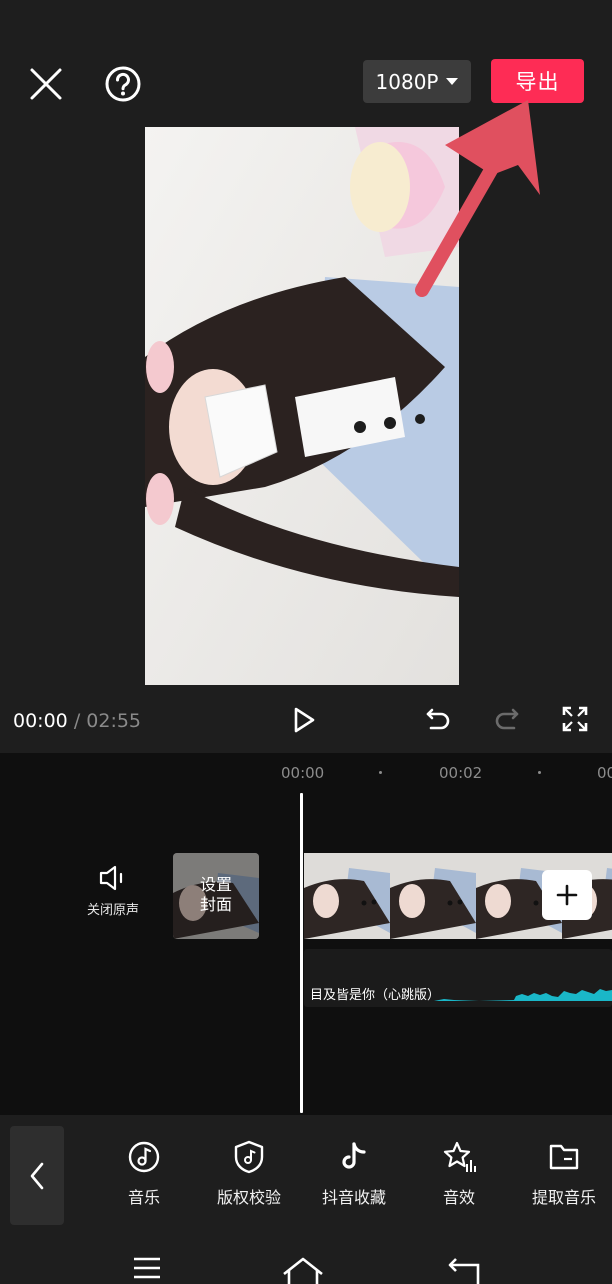 This screenshot has width=612, height=1284. Describe the element at coordinates (407, 81) in the screenshot. I see `resolution-label: 1080P` at that location.